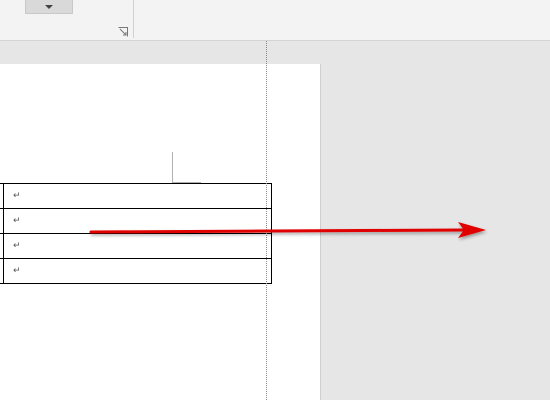  I want to click on chevron-down-icon, so click(49, 6).